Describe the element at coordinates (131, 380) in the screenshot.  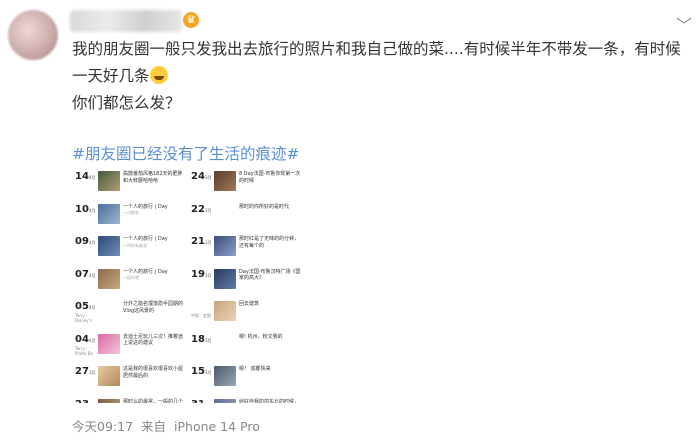
I see `moment-entry: 27 3月 这是我的很喜欢很喜欢小屋居然最后的` at that location.